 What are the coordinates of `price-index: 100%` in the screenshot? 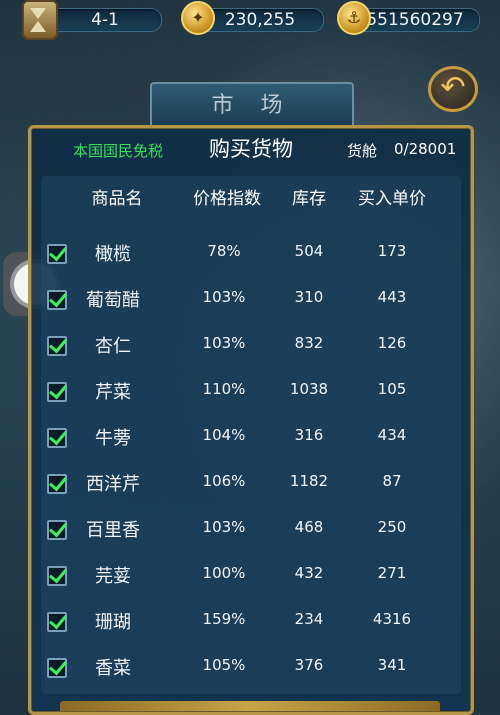 It's located at (224, 573).